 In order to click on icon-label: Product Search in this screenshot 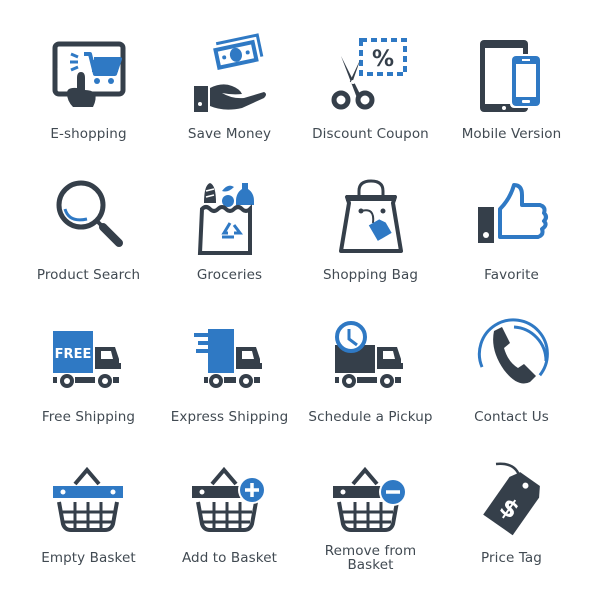, I will do `click(88, 275)`.